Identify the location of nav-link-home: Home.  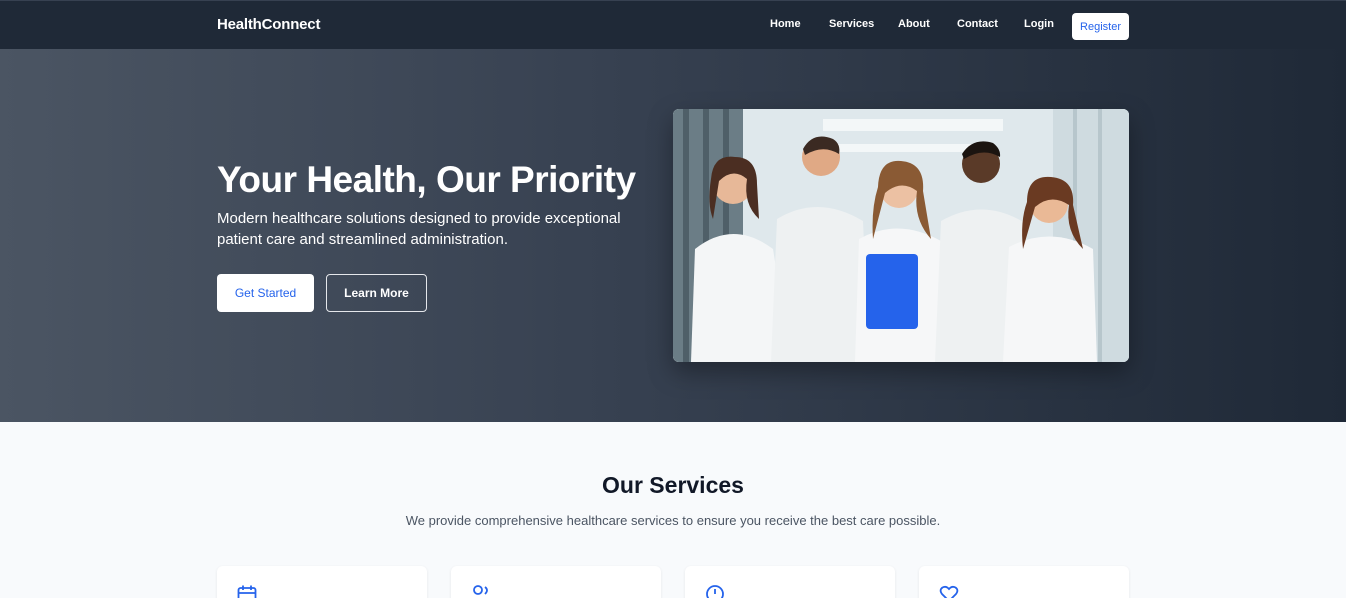
(785, 24).